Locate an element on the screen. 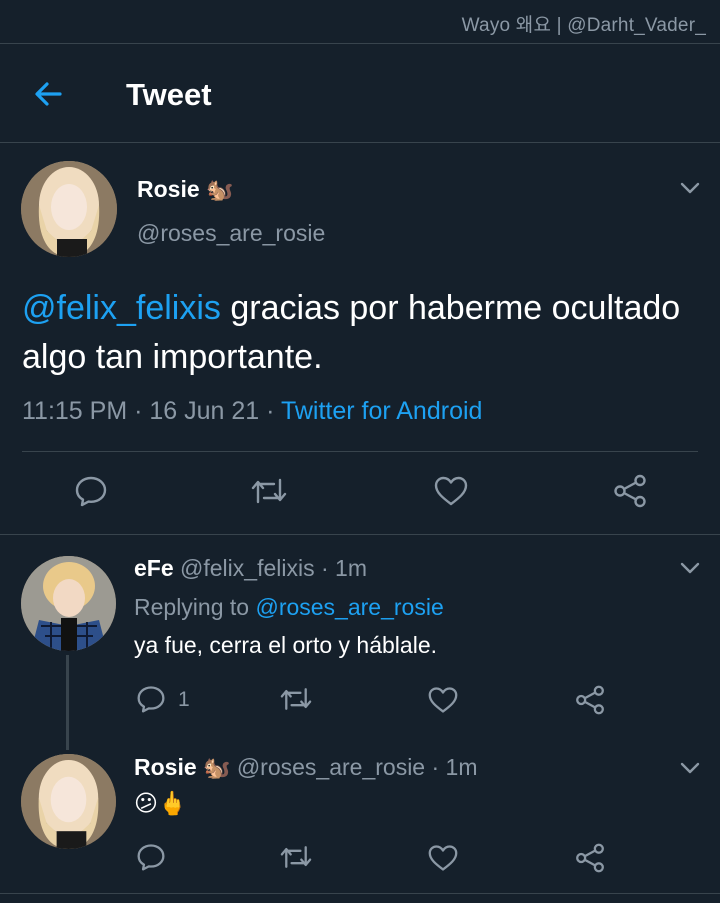 This screenshot has width=720, height=903. back-button is located at coordinates (48, 94).